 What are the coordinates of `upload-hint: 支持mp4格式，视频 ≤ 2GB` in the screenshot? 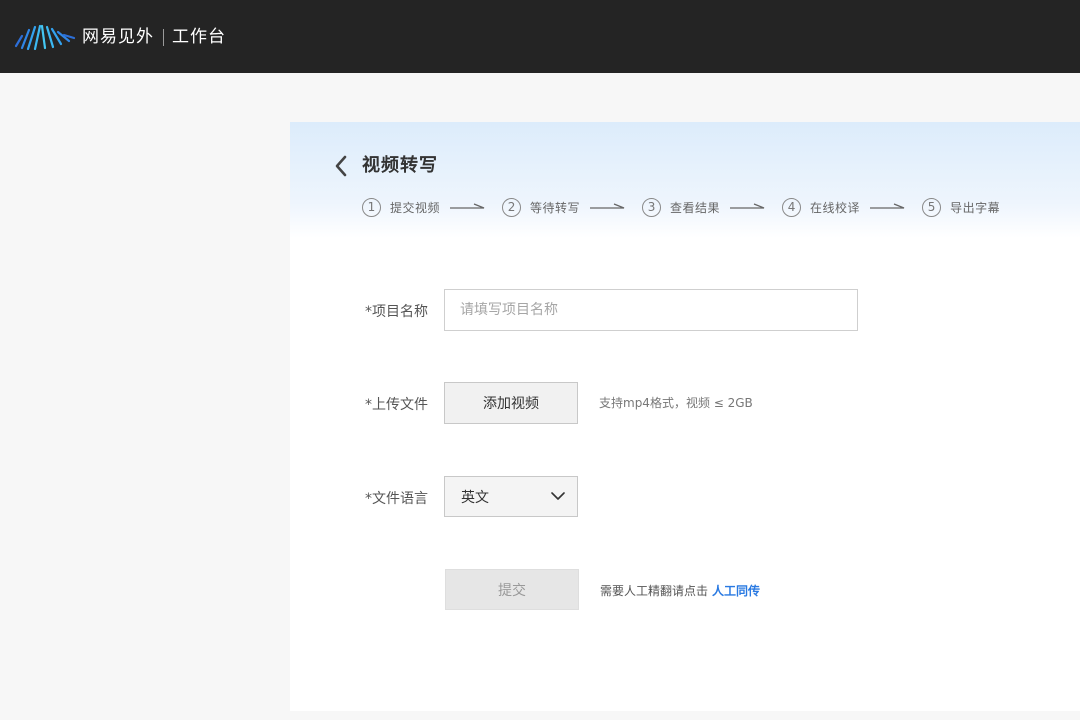 It's located at (676, 403).